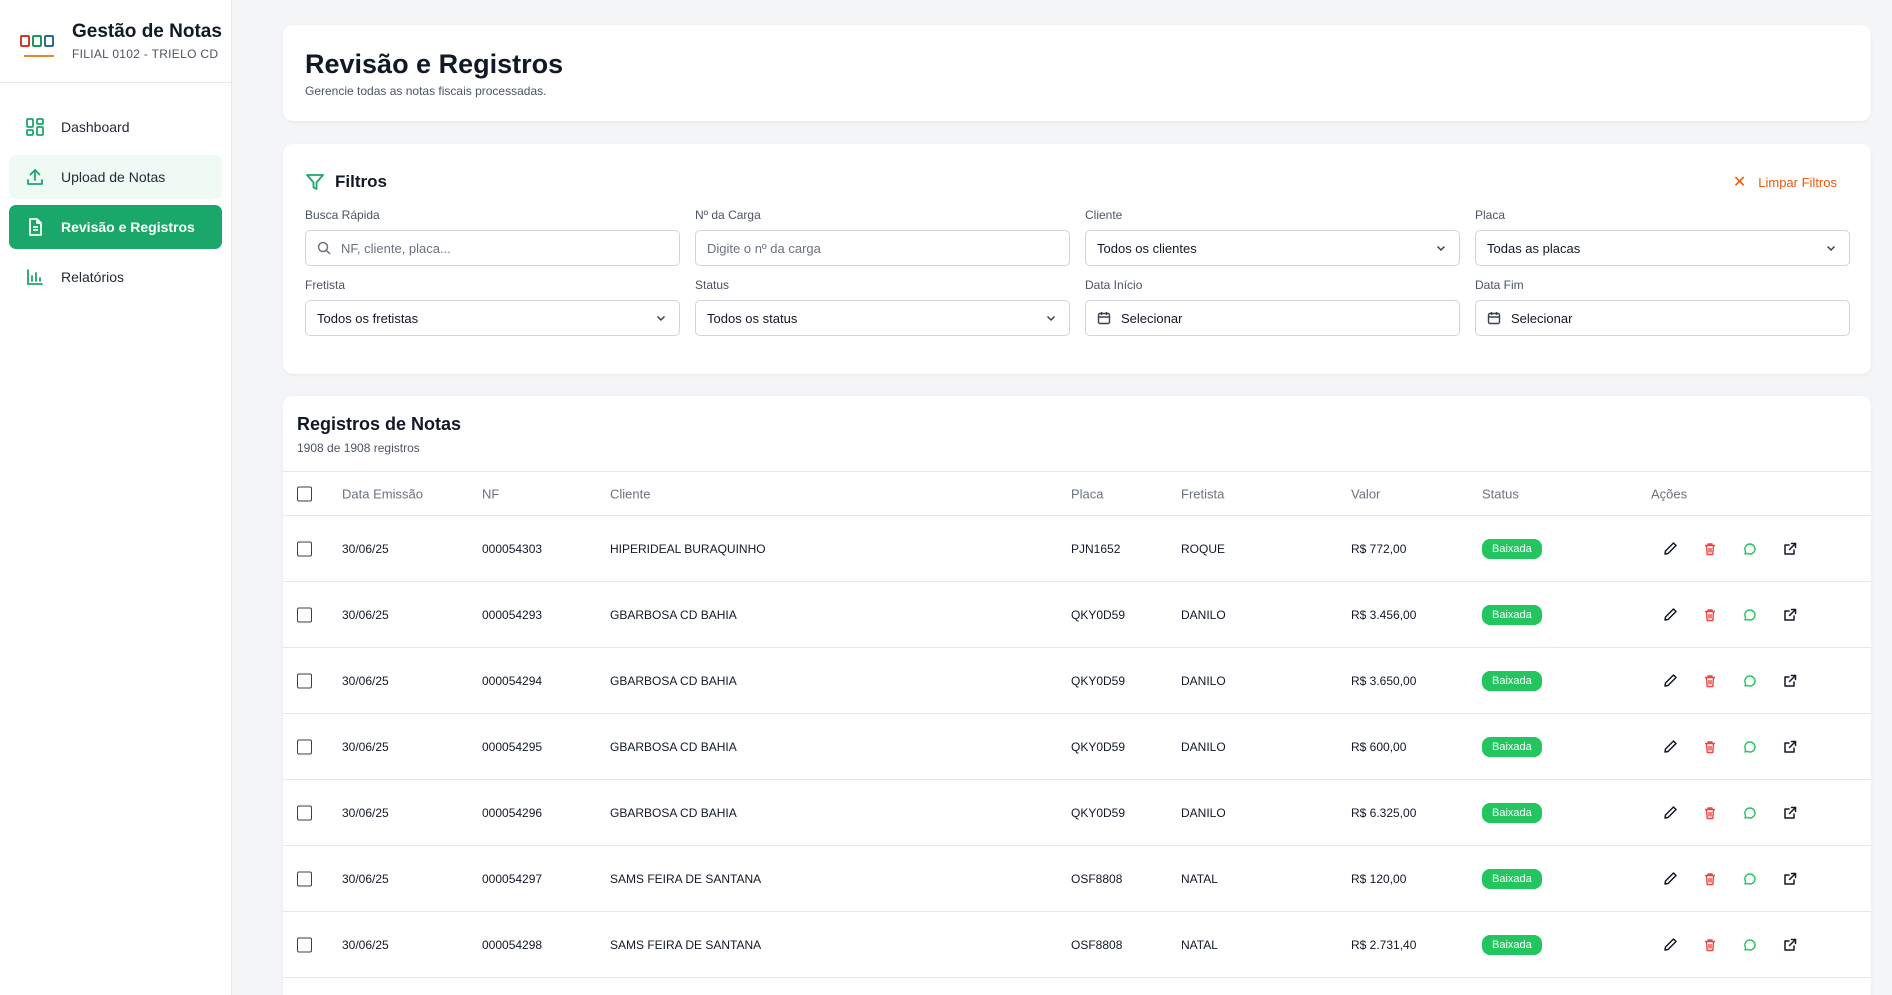  I want to click on column-header-acoes: Ações, so click(1669, 493).